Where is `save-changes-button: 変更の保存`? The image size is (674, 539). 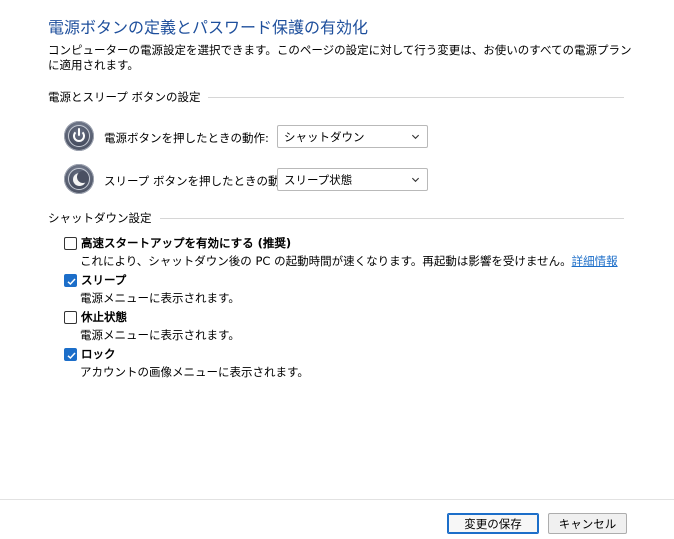
save-changes-button: 変更の保存 is located at coordinates (493, 523).